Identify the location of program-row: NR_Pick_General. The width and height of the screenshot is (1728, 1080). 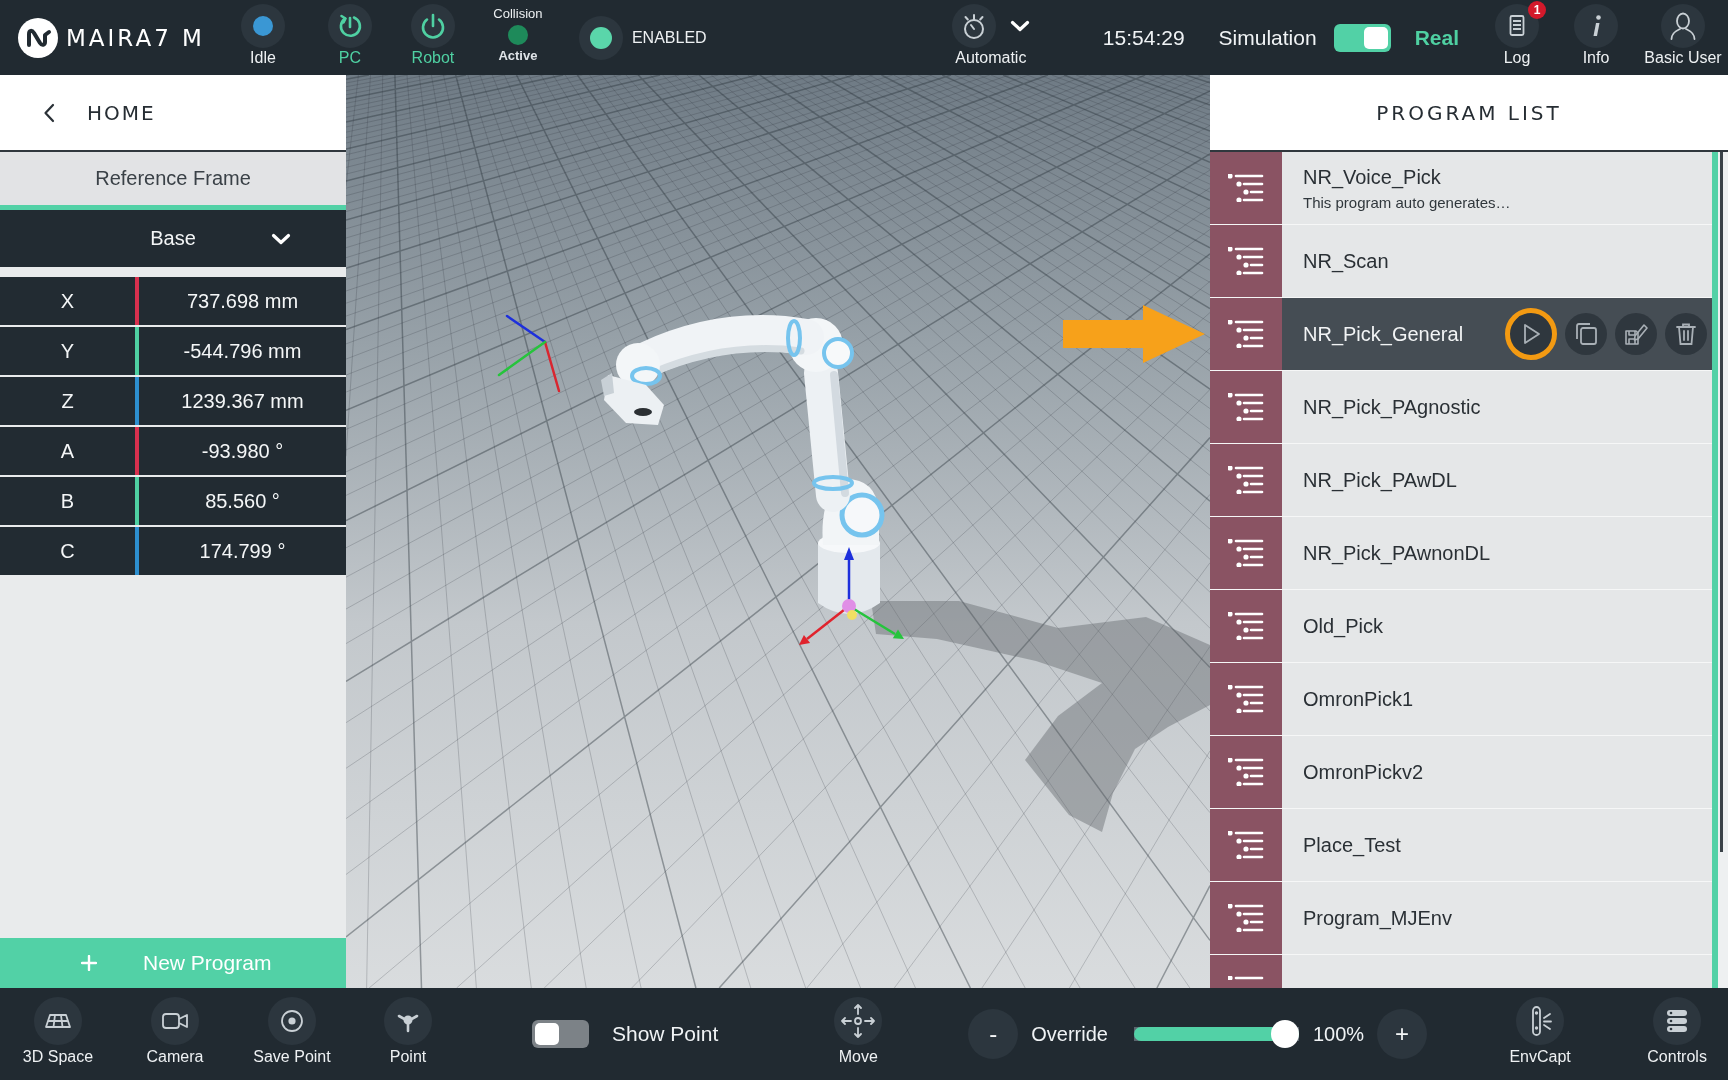
(1461, 334).